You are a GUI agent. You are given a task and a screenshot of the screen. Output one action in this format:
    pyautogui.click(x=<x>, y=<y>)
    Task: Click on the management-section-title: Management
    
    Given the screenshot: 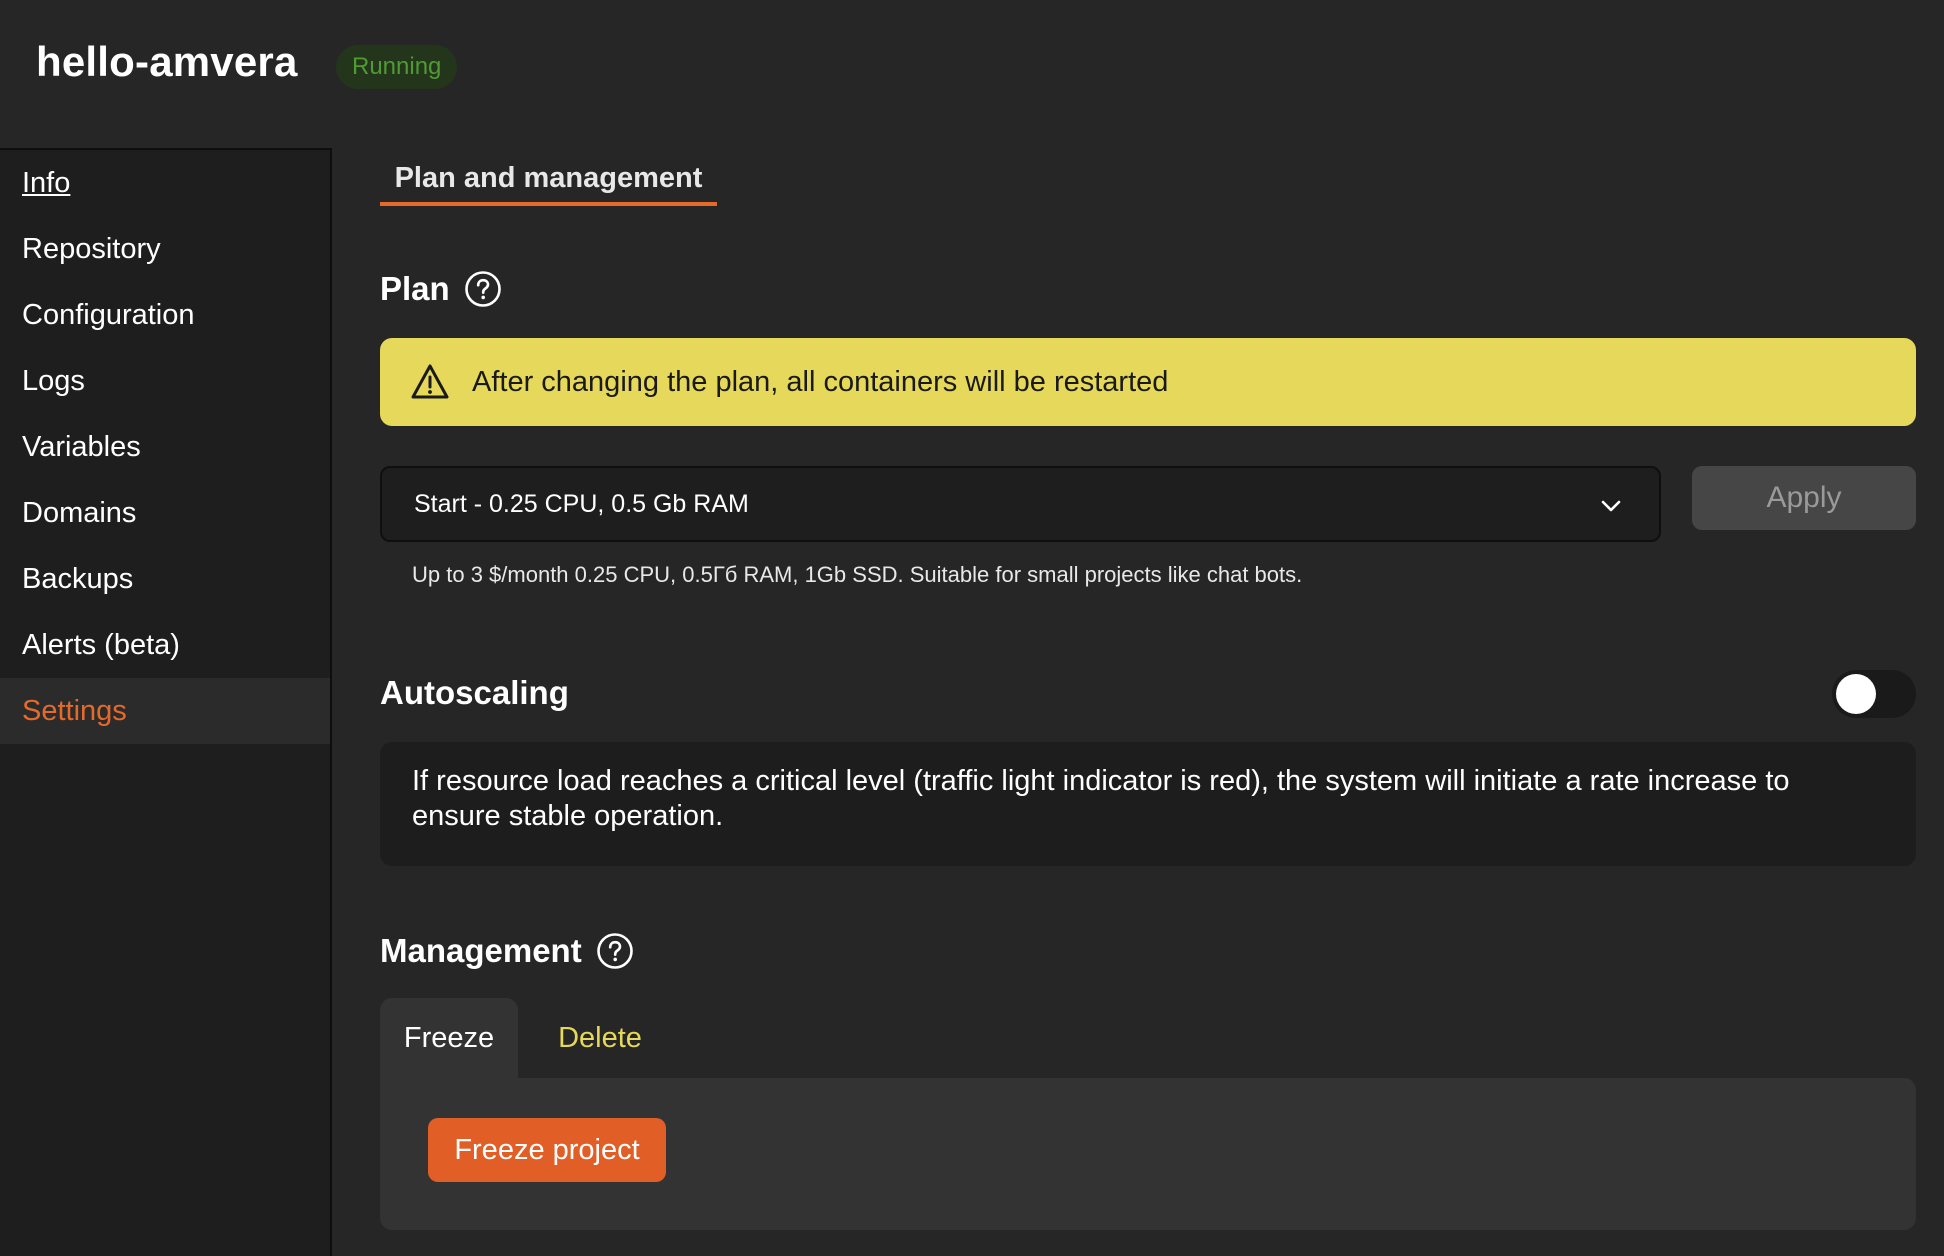 What is the action you would take?
    pyautogui.click(x=507, y=951)
    